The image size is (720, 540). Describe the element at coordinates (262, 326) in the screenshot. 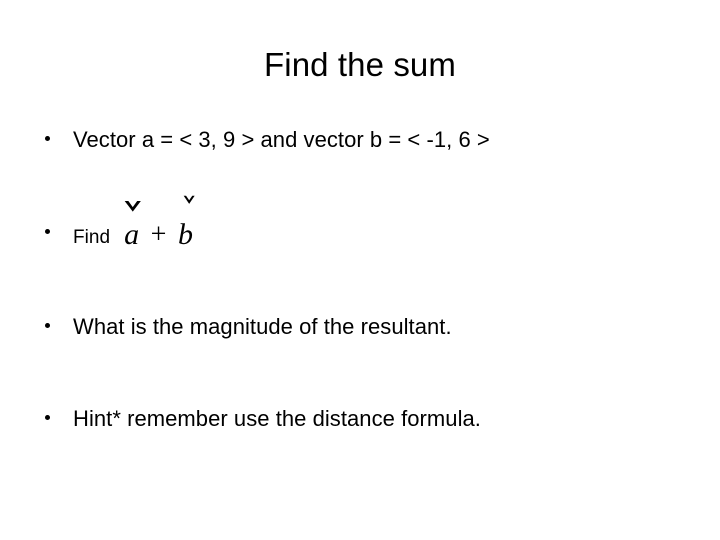

I see `bullet-text-magnitude-question: What is the magnitude of the resultant.` at that location.